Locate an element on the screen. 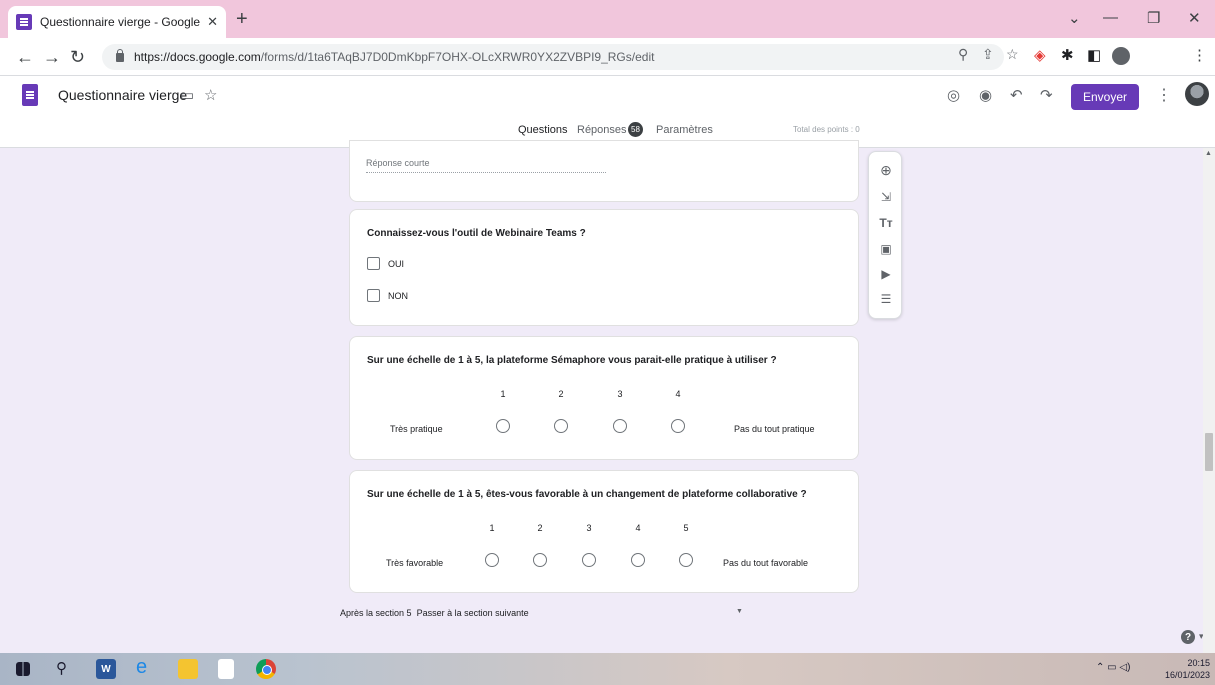 This screenshot has height=685, width=1215. browser-tab-title: Questionnaire vierge - Google Fo is located at coordinates (121, 22).